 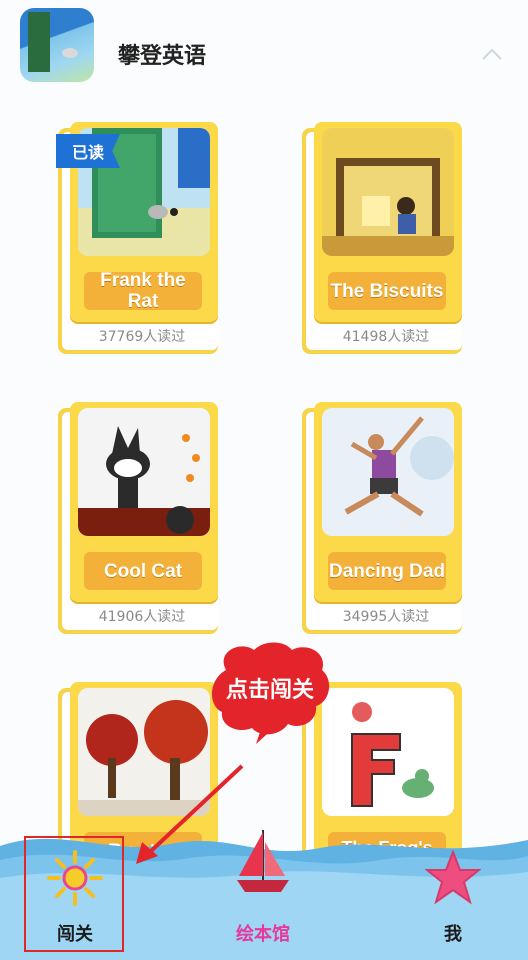 What do you see at coordinates (453, 877) in the screenshot?
I see `star-icon` at bounding box center [453, 877].